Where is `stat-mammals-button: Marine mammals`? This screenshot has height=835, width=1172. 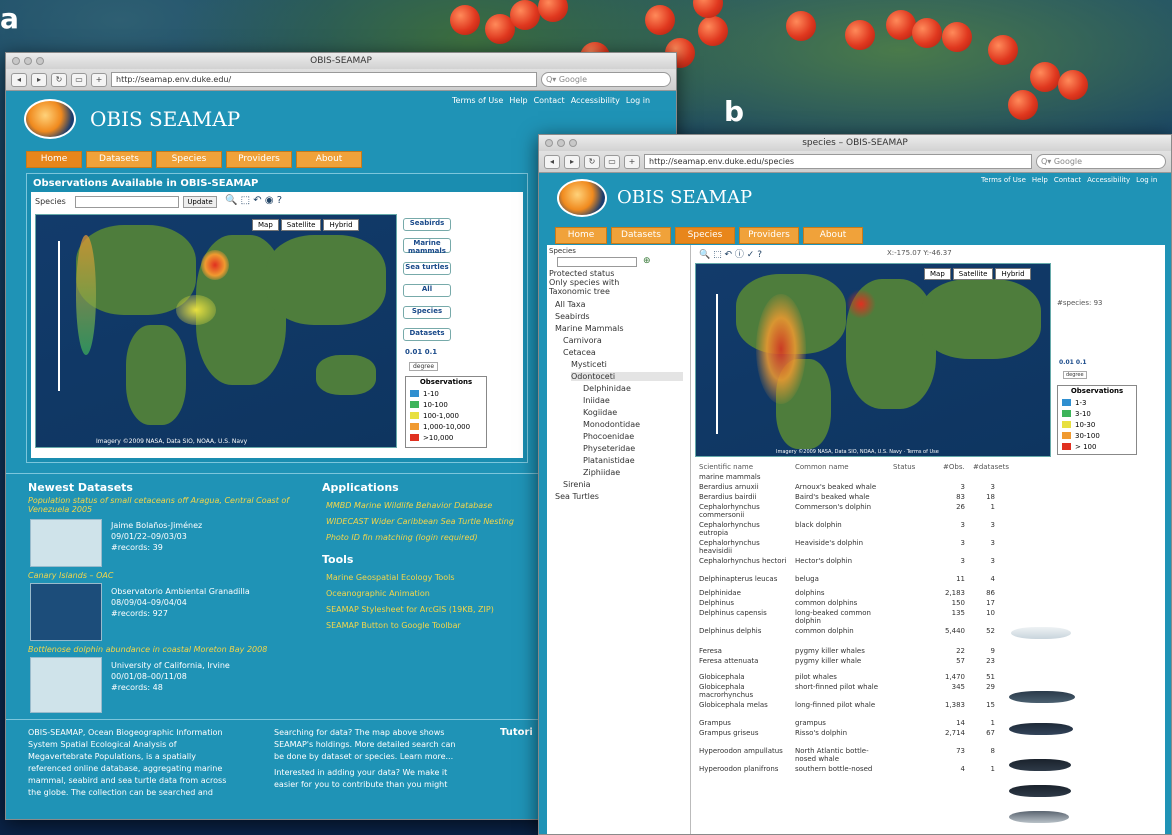
stat-mammals-button: Marine mammals is located at coordinates (427, 246).